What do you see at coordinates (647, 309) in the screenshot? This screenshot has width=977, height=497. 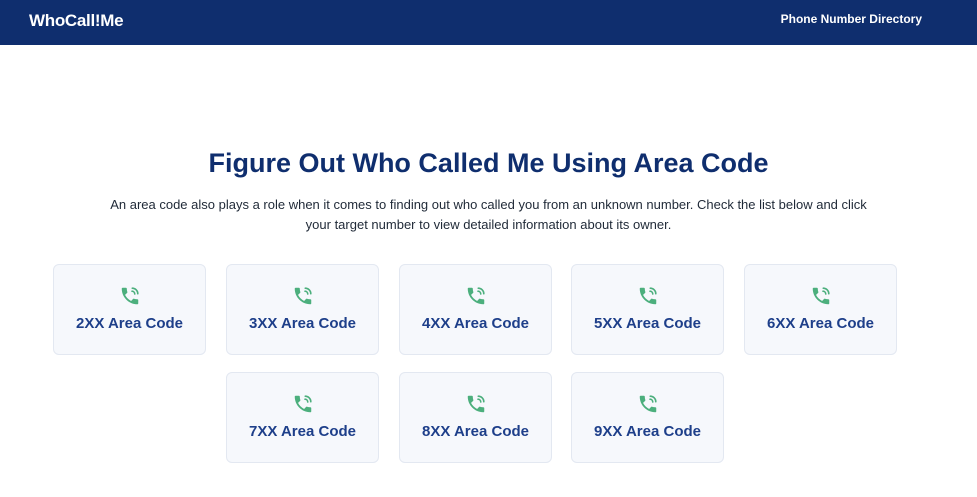 I see `area-code-card-5xx: 5XX Area Code` at bounding box center [647, 309].